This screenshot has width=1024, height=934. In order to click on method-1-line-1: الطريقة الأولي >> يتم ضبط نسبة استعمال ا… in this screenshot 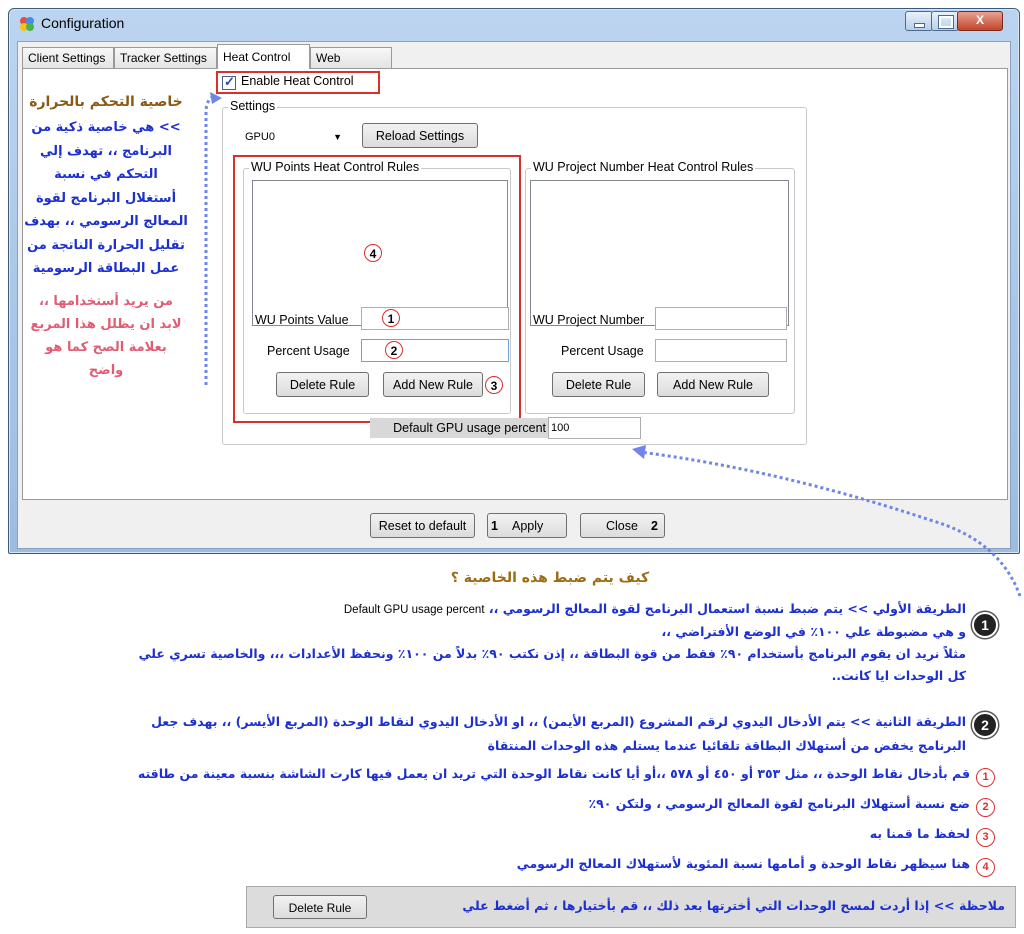, I will do `click(493, 609)`.